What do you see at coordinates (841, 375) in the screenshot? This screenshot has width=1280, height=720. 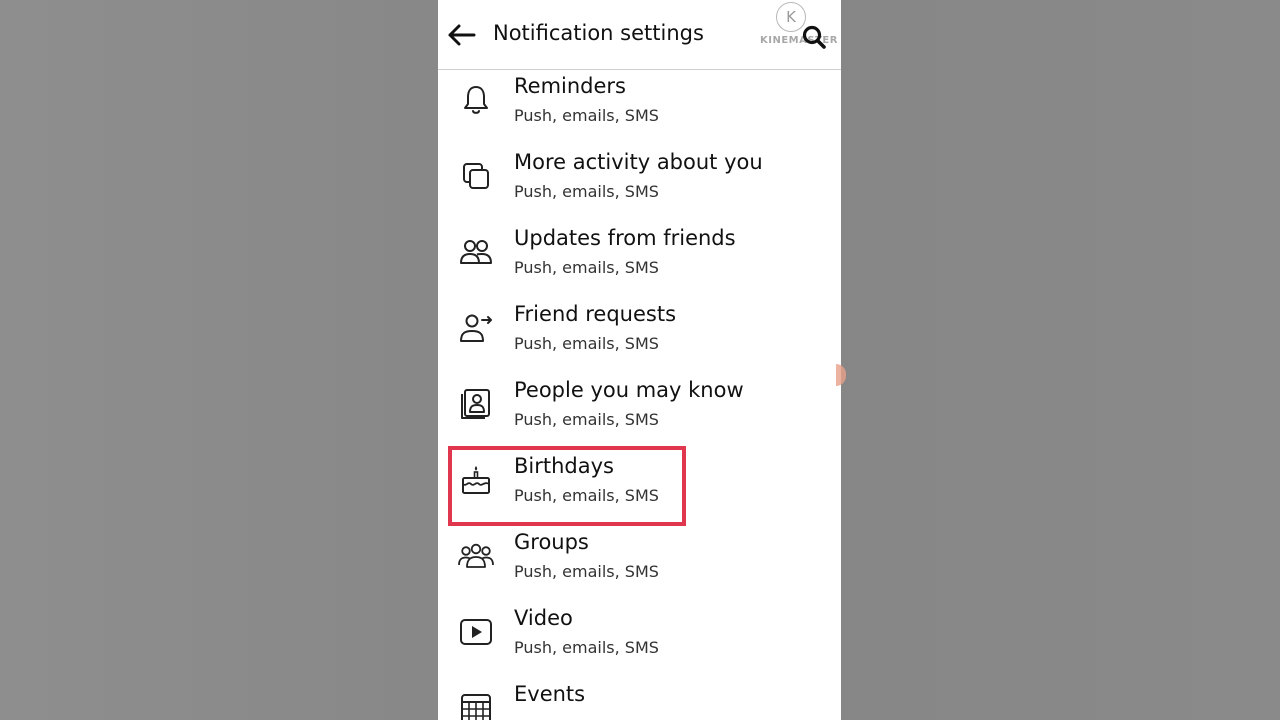 I see `scroll-edge-indicator` at bounding box center [841, 375].